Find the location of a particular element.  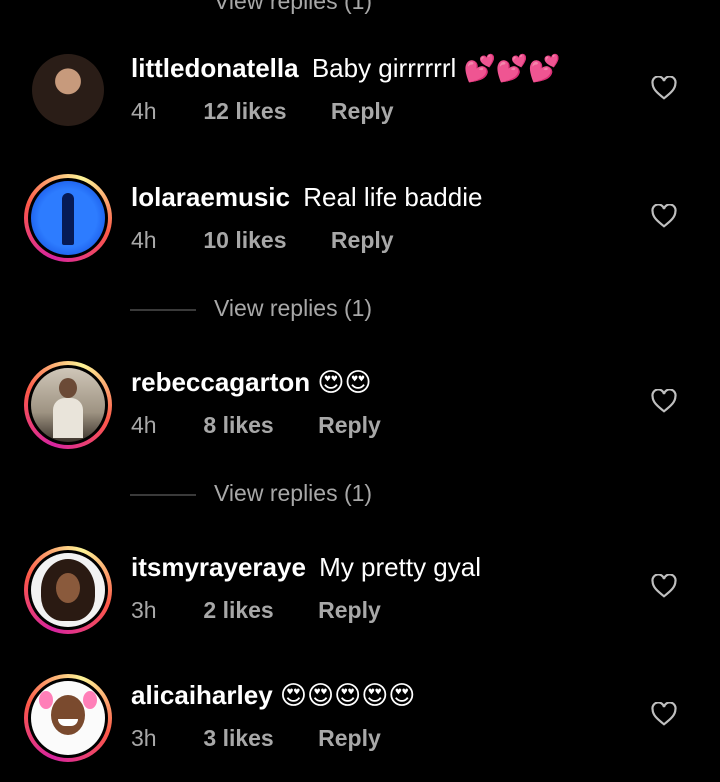

comment-meta: 4h 8 likes Reply is located at coordinates (256, 425).